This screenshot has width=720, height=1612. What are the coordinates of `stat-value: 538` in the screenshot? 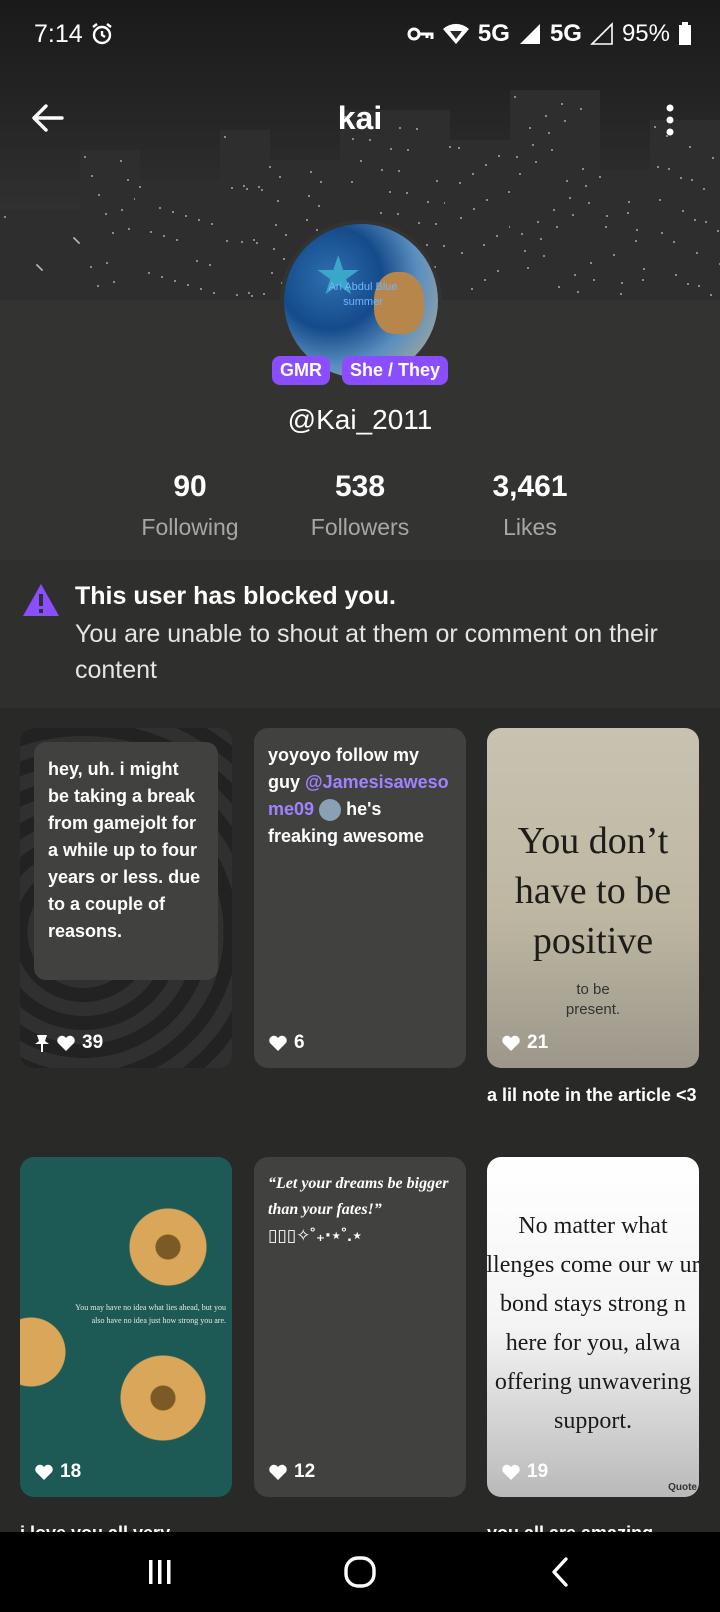 It's located at (360, 486).